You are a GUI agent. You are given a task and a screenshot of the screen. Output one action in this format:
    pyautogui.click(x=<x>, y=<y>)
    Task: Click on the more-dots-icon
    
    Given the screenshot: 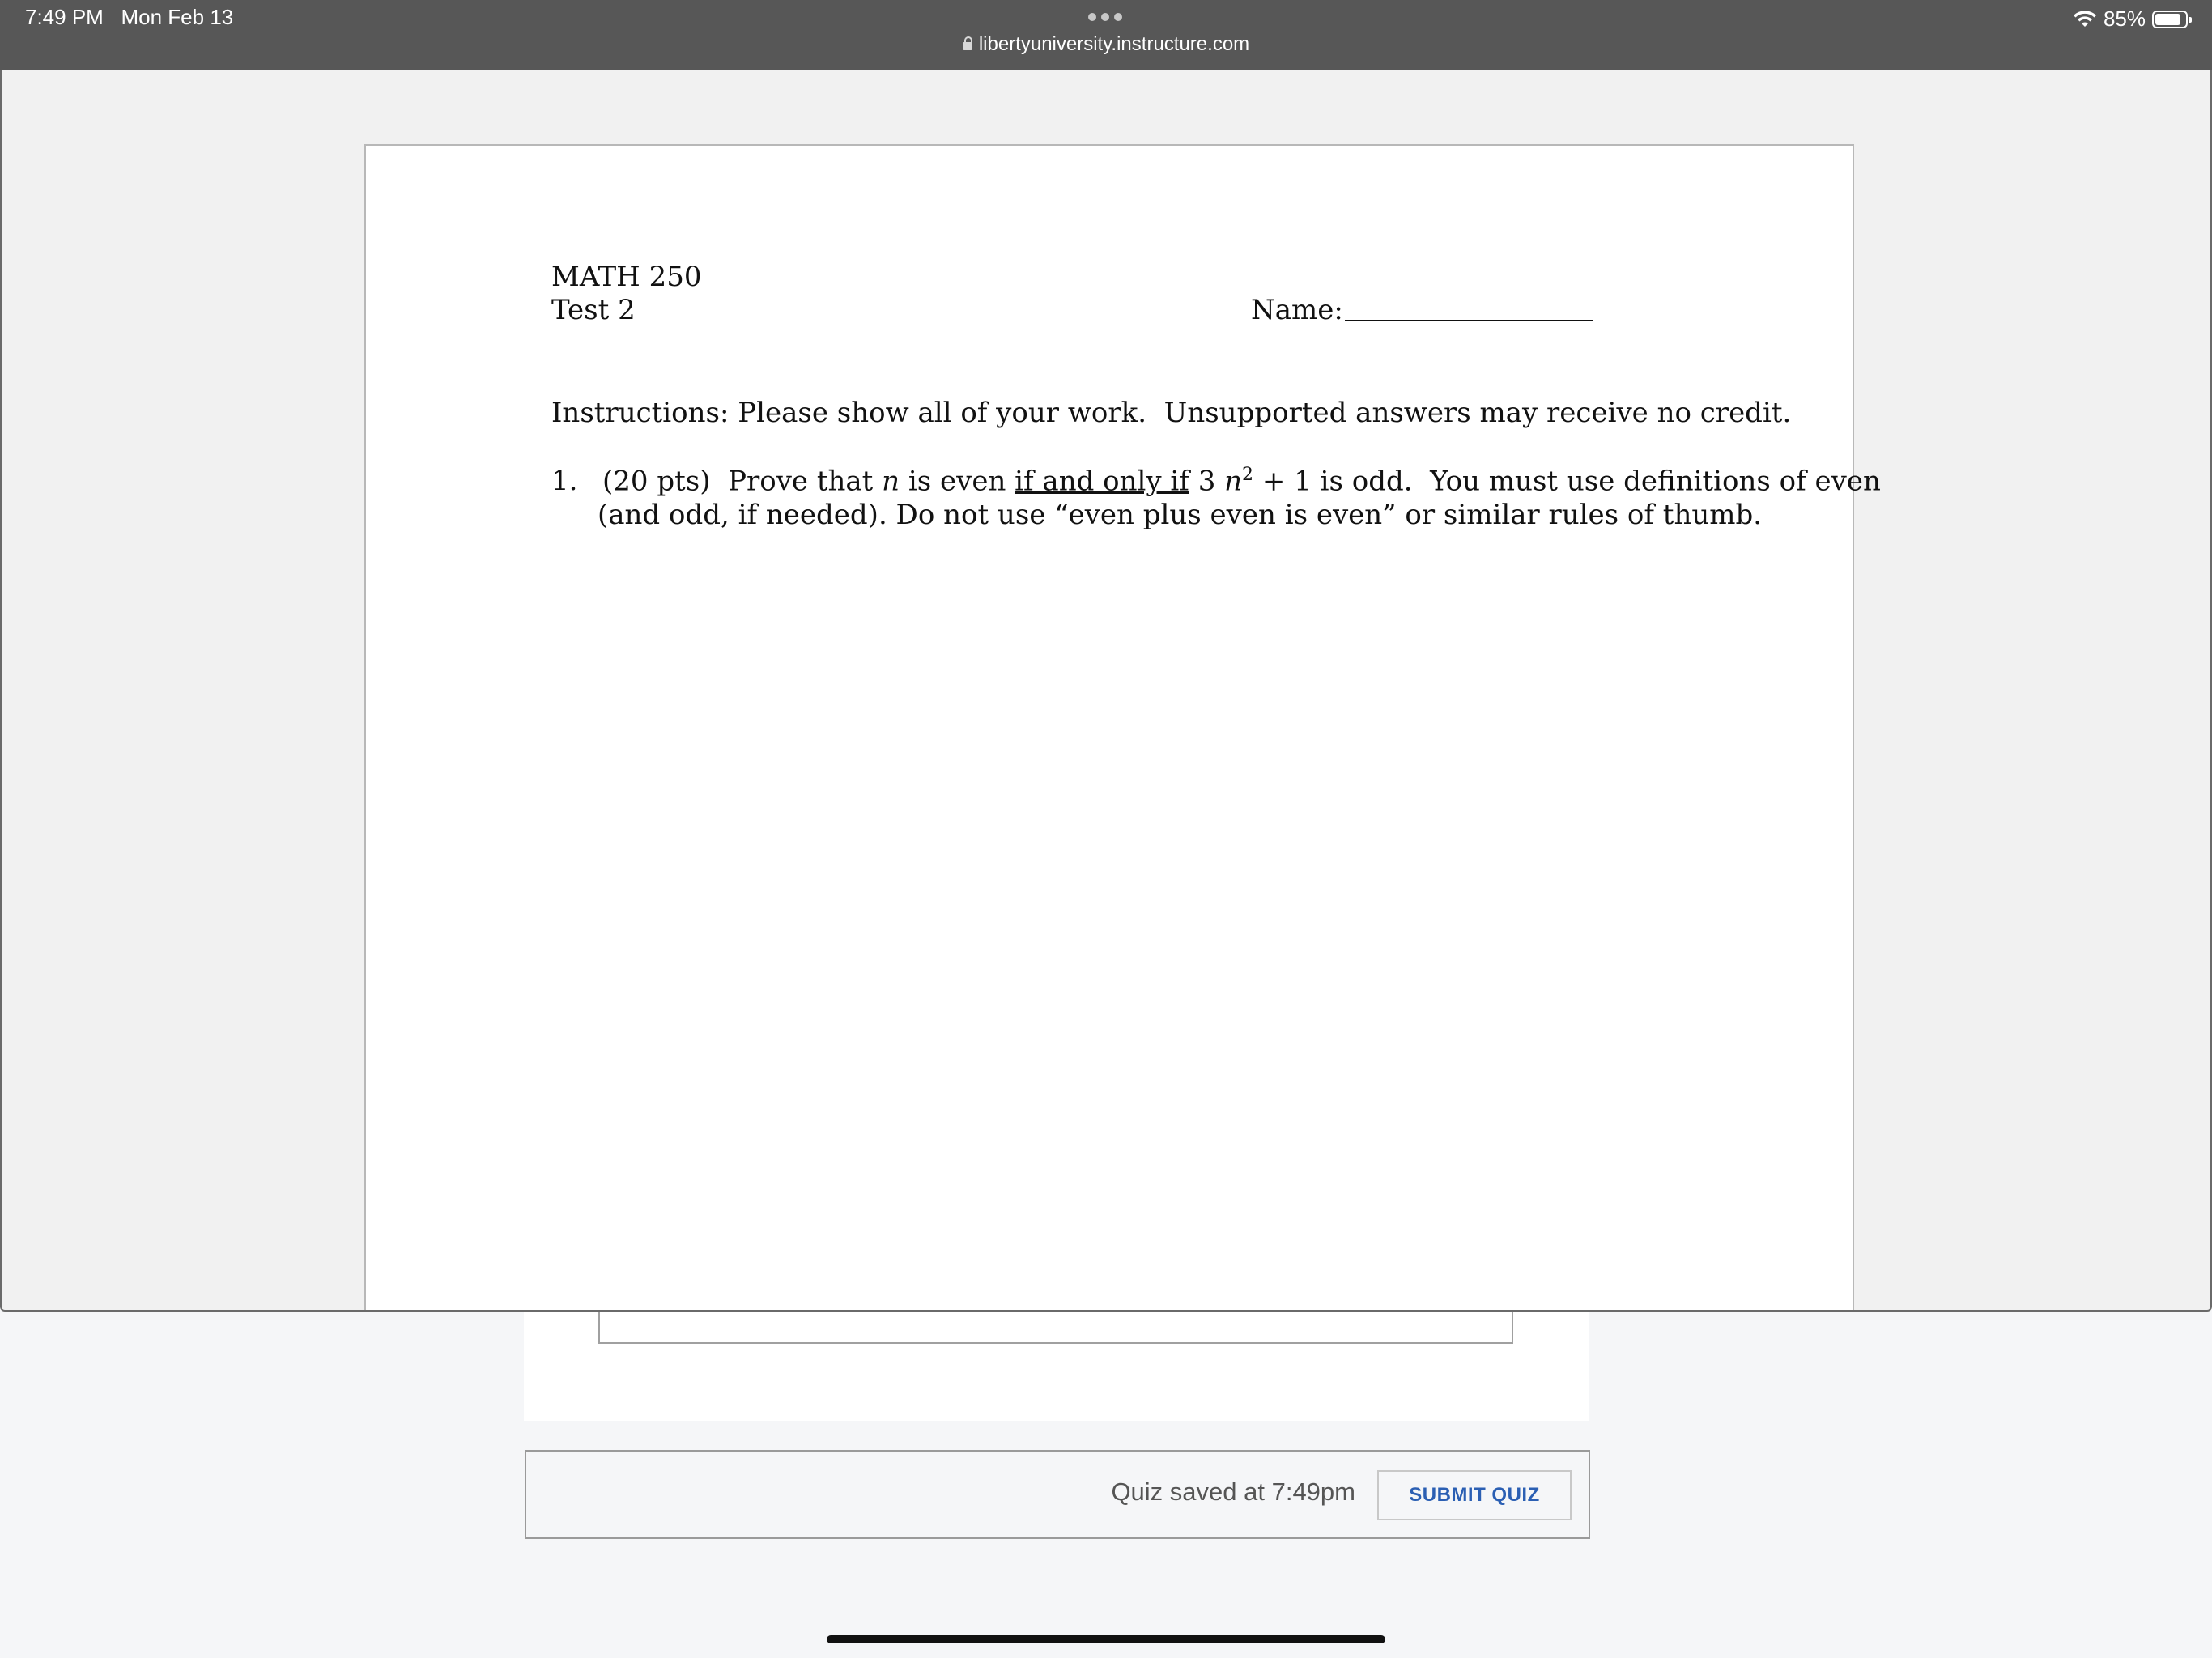 What is the action you would take?
    pyautogui.click(x=1105, y=17)
    